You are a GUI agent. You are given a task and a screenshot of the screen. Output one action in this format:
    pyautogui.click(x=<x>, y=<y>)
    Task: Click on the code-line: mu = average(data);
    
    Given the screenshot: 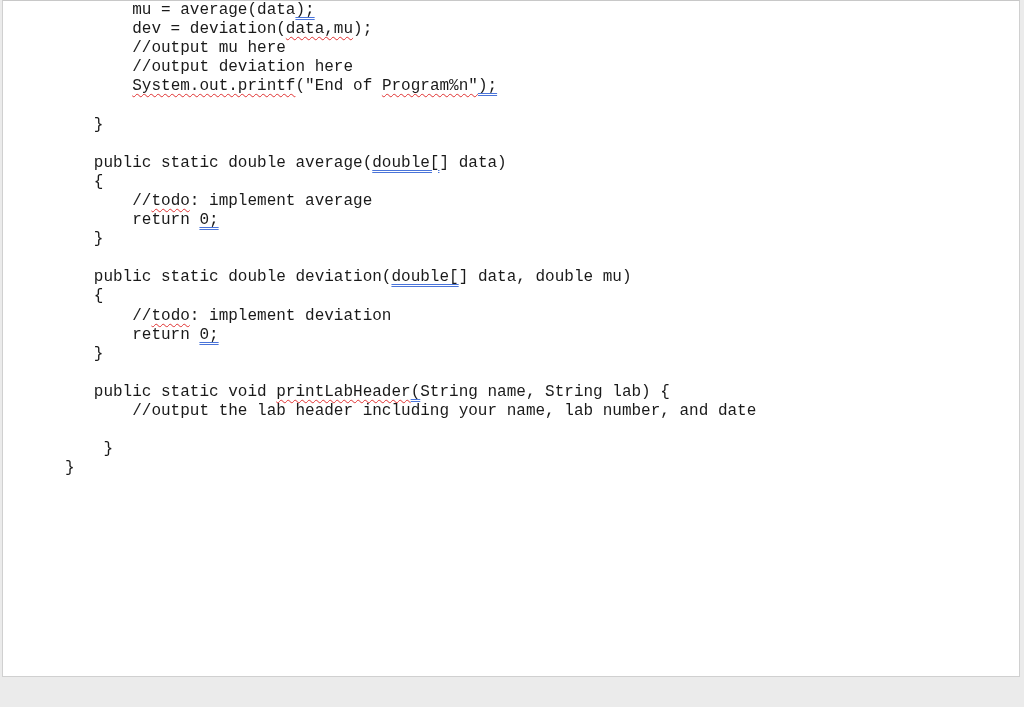 What is the action you would take?
    pyautogui.click(x=223, y=10)
    